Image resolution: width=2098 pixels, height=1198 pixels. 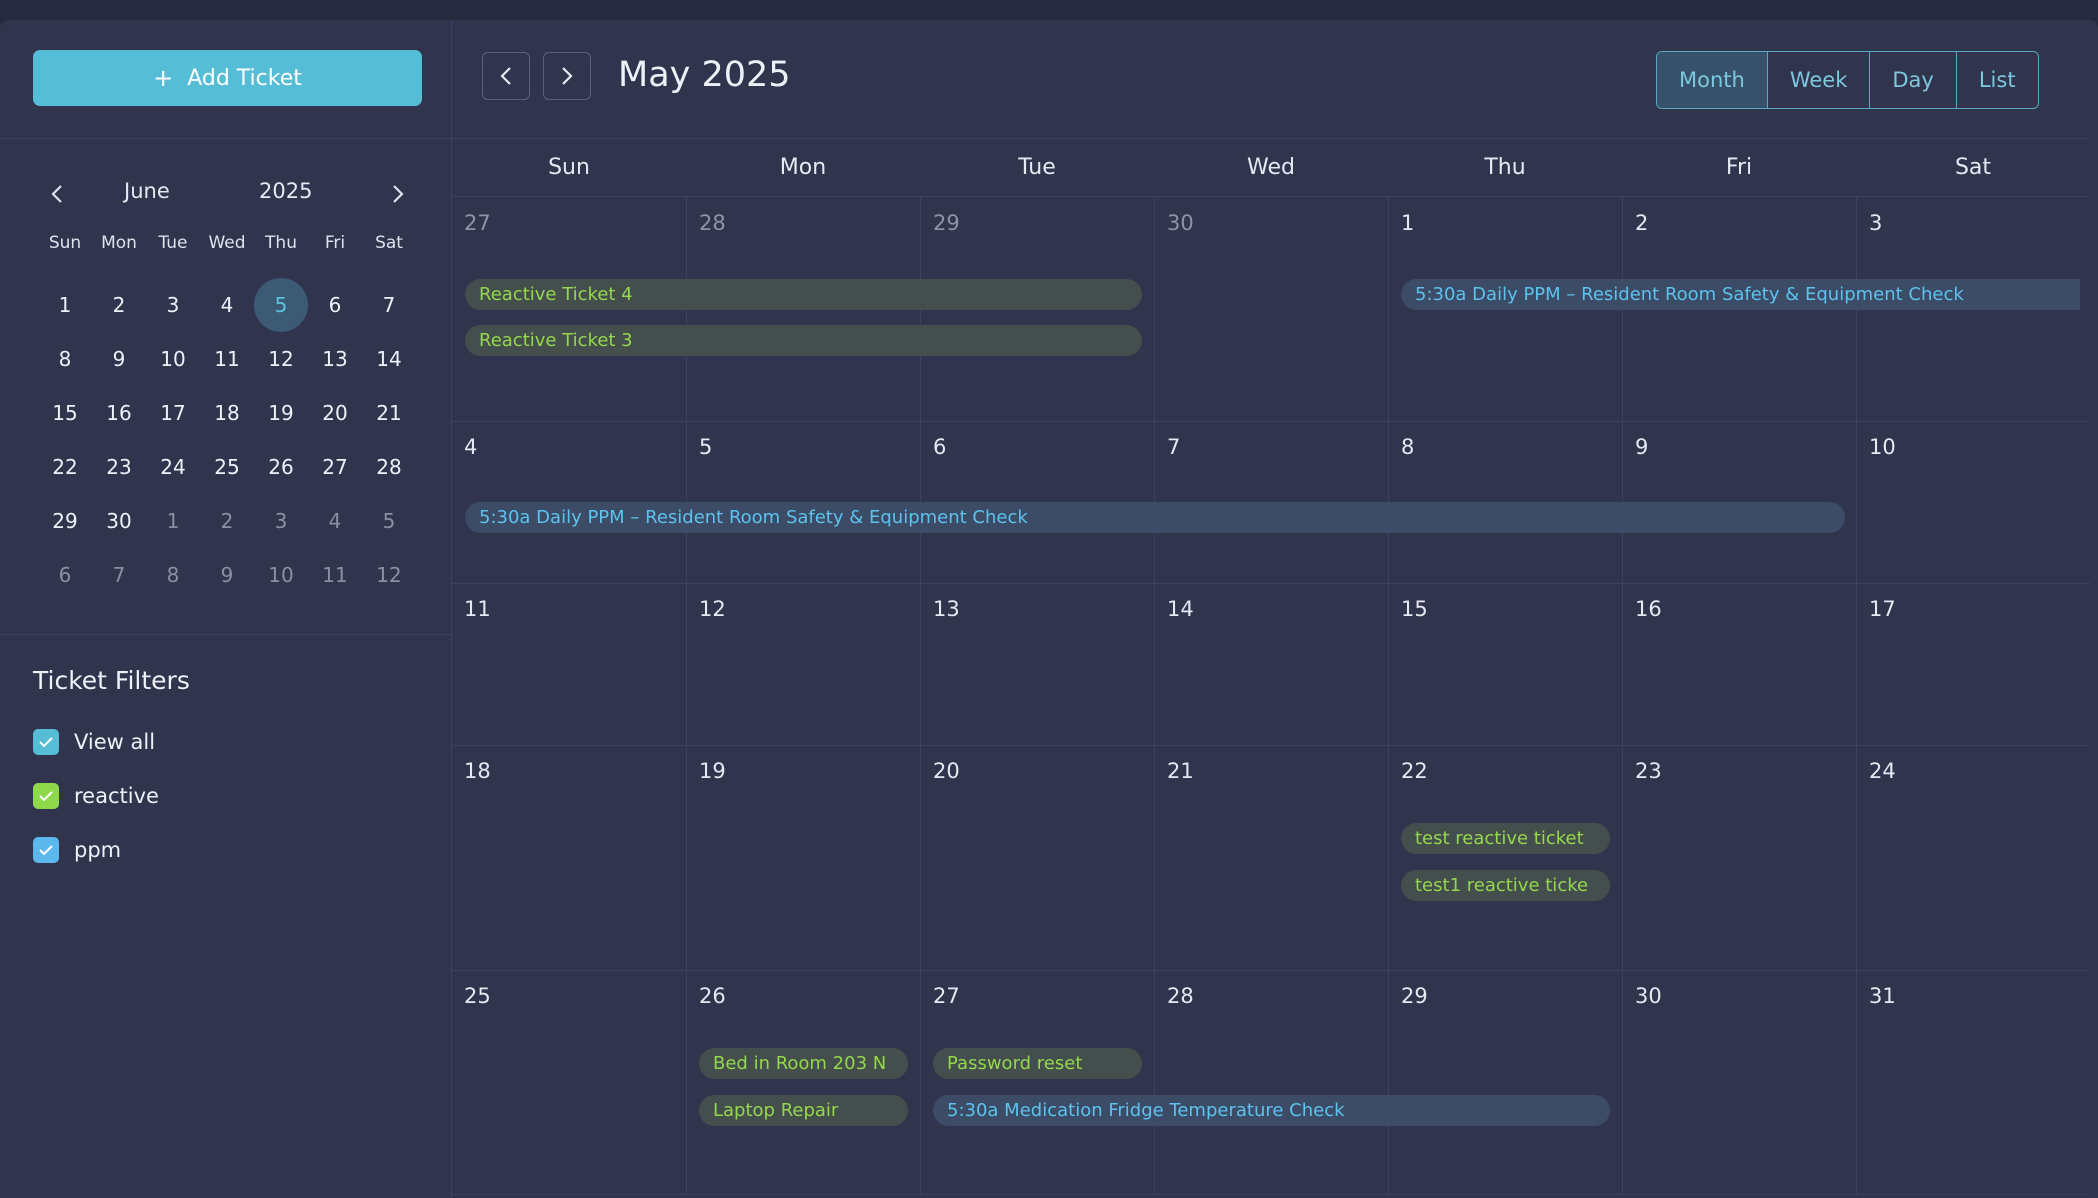 What do you see at coordinates (119, 467) in the screenshot?
I see `mini-day: 23` at bounding box center [119, 467].